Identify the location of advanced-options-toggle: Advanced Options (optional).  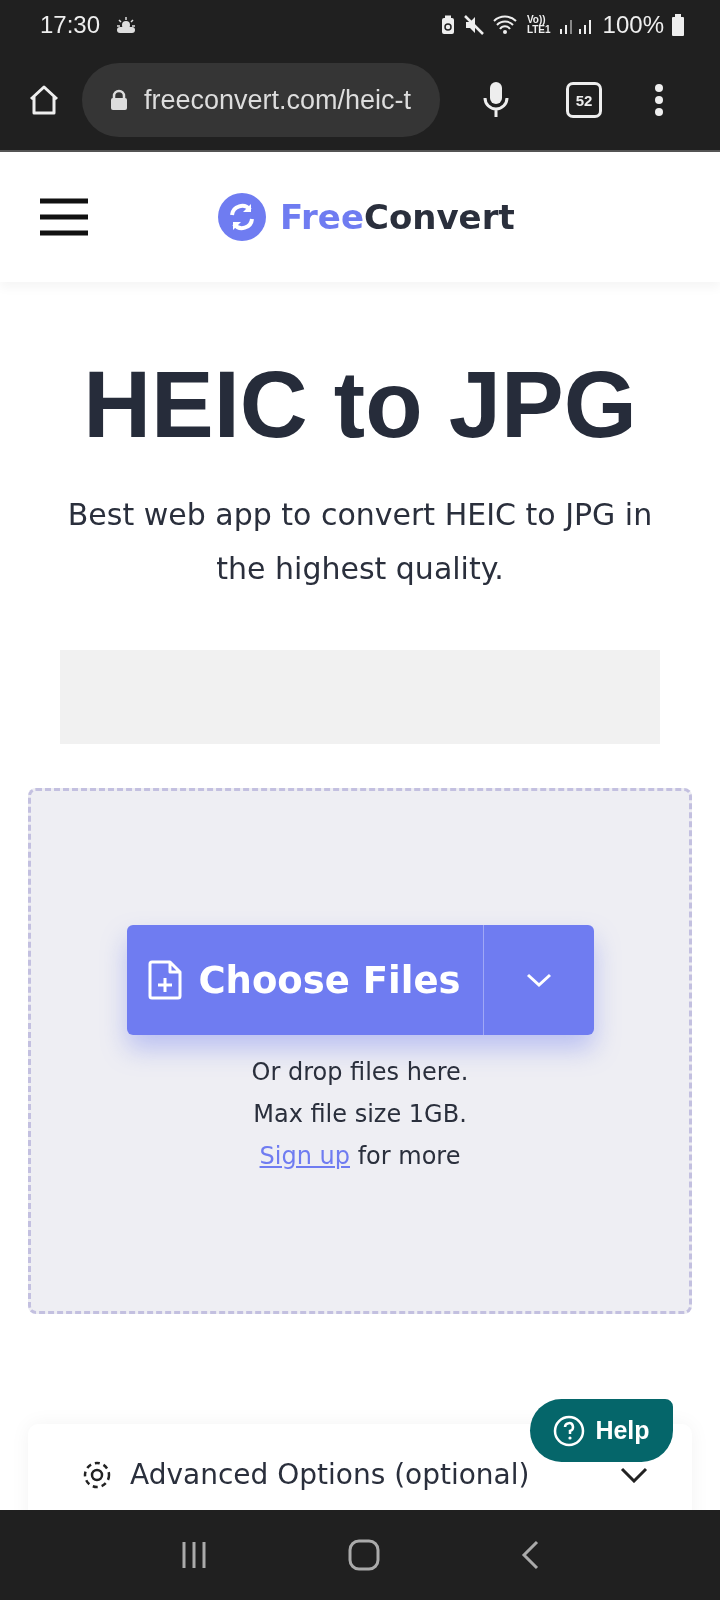
(365, 1474).